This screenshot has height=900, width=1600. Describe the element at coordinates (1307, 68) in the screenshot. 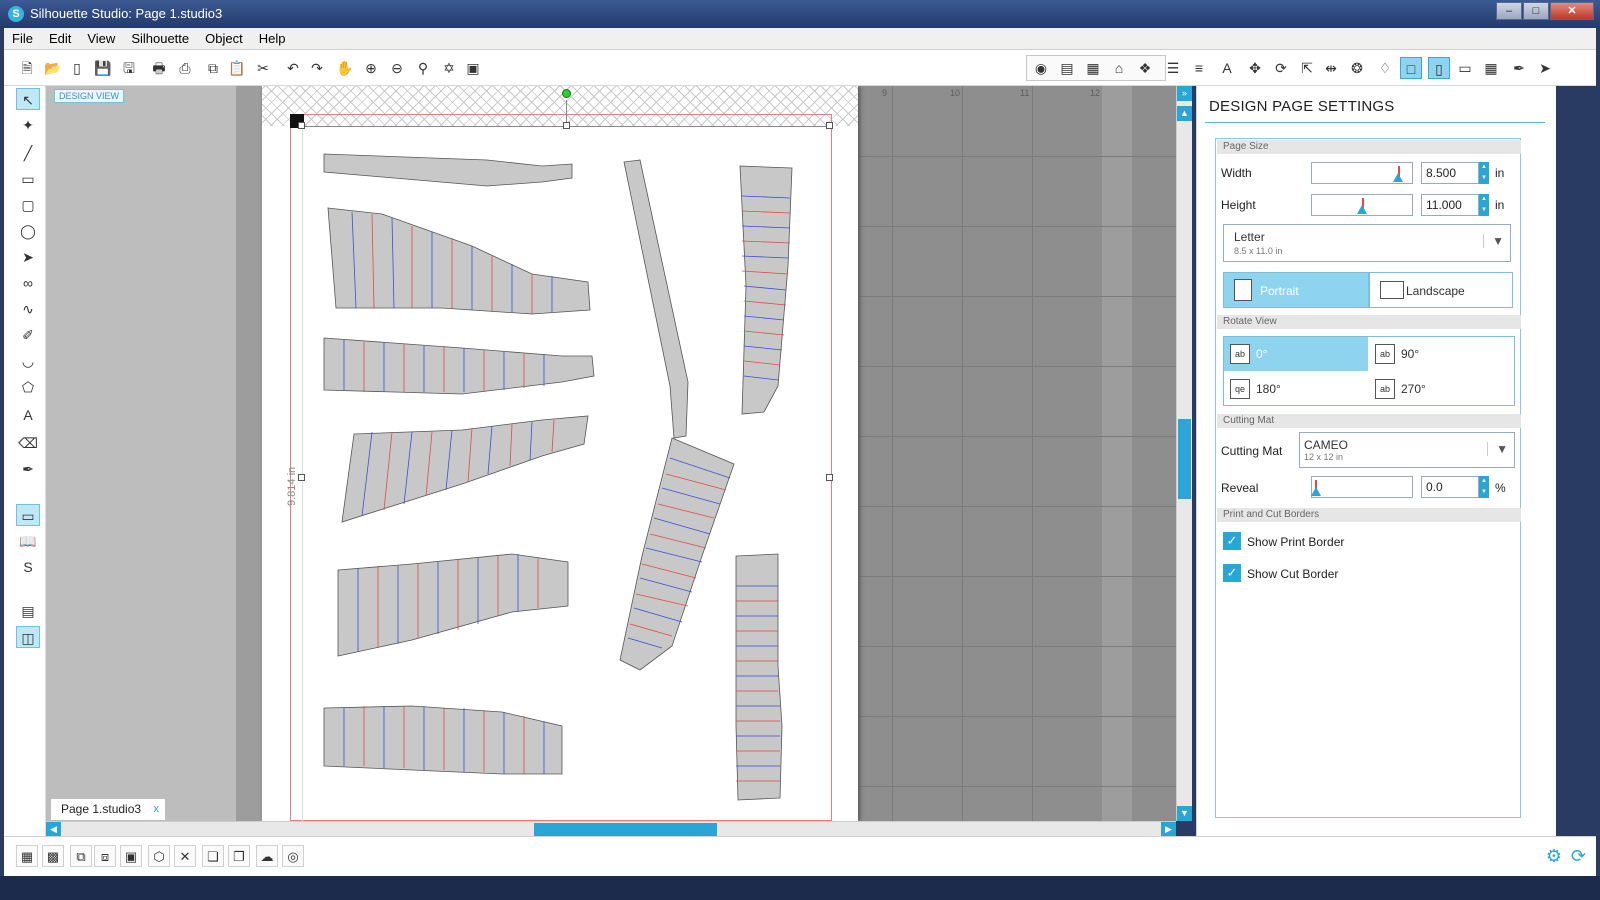

I see `scale-icon: ⇱` at that location.